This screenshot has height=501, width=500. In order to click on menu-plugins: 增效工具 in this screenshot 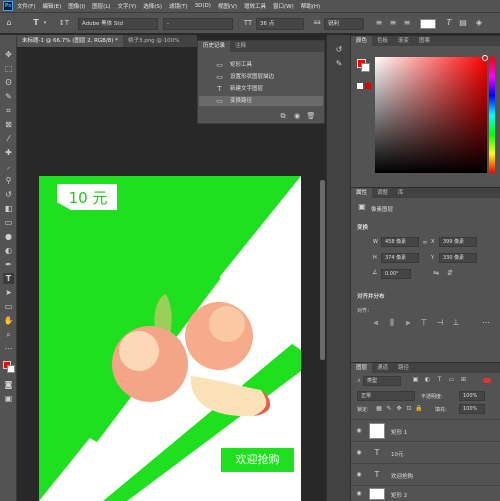, I will do `click(255, 6)`.